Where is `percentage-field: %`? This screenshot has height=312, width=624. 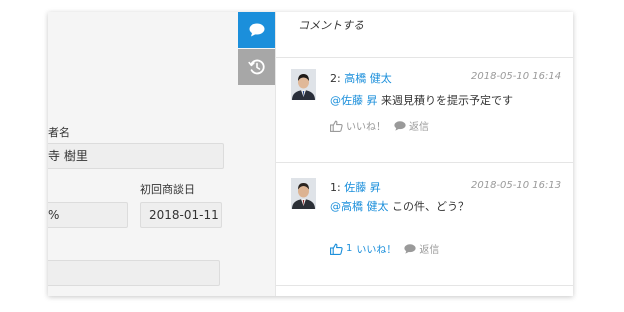 percentage-field: % is located at coordinates (88, 215).